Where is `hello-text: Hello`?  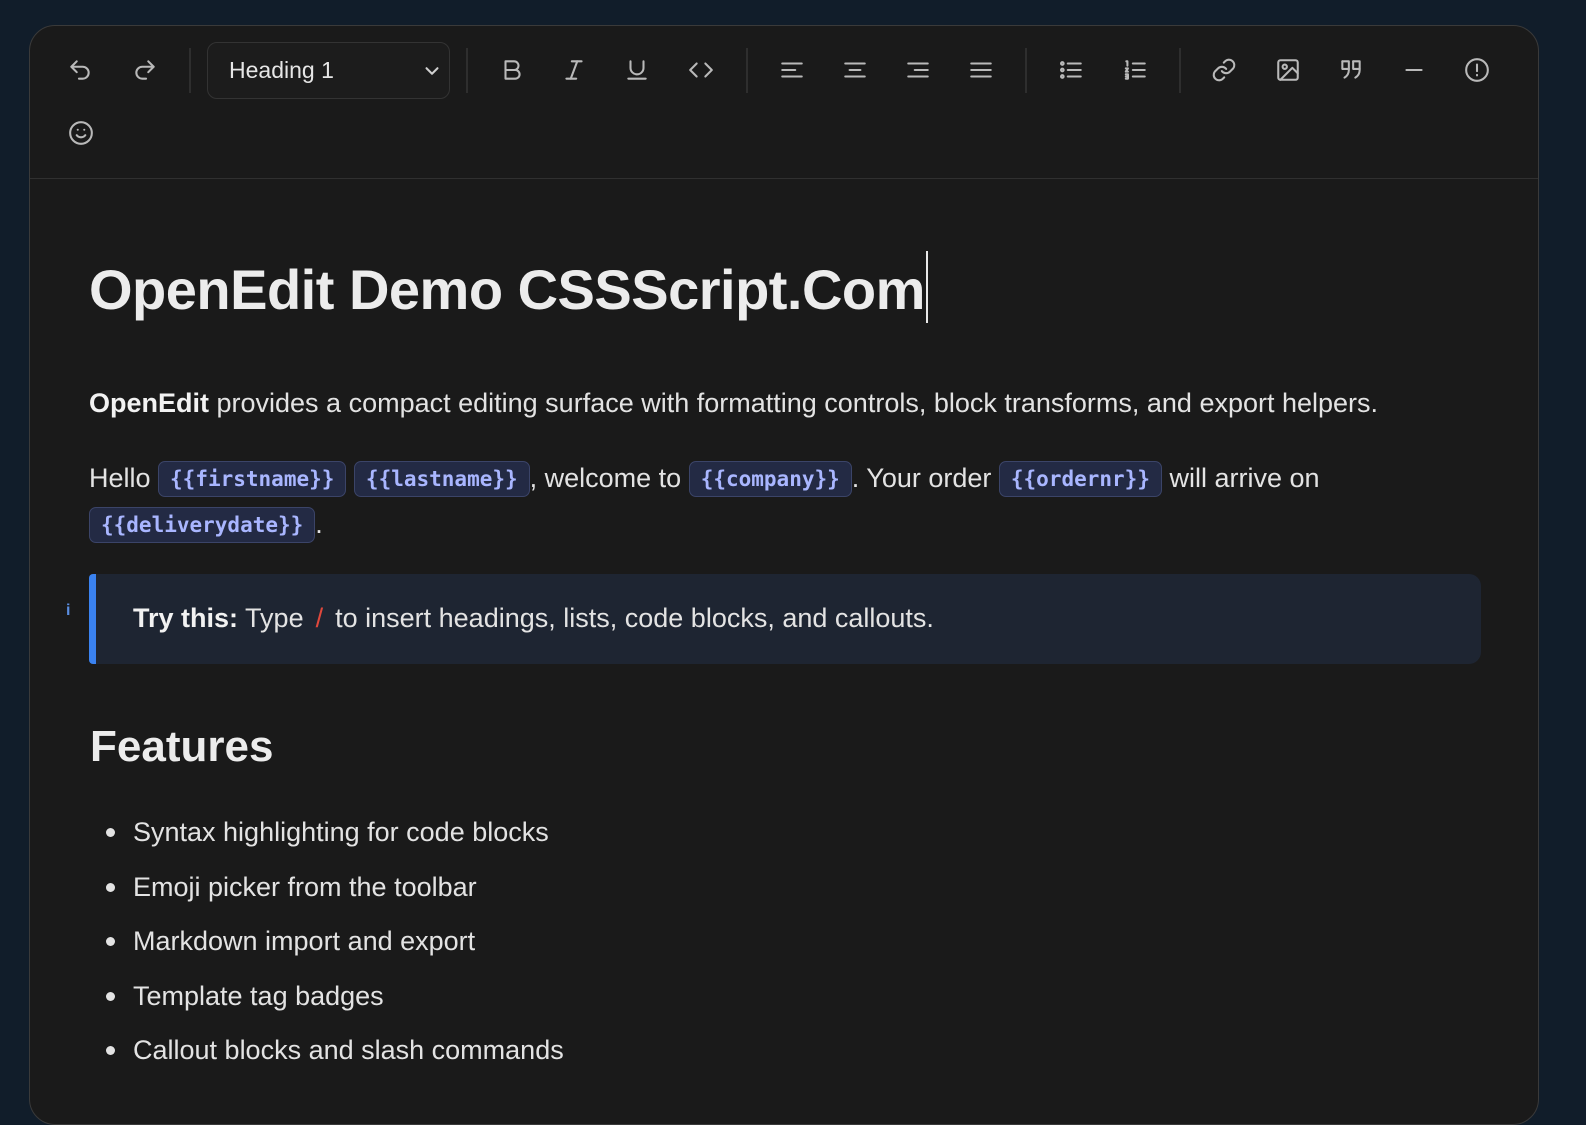 hello-text: Hello is located at coordinates (124, 478).